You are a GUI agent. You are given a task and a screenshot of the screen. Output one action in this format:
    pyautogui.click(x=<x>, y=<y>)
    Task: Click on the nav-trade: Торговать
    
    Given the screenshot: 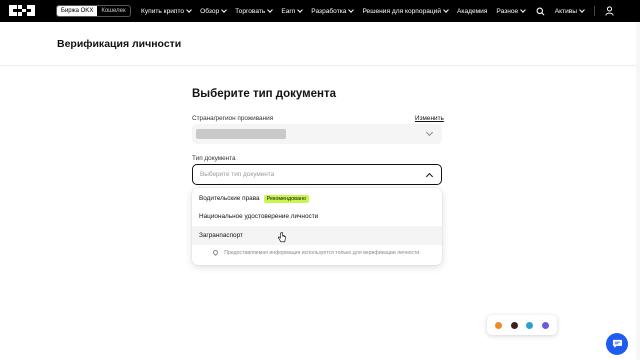 What is the action you would take?
    pyautogui.click(x=254, y=11)
    